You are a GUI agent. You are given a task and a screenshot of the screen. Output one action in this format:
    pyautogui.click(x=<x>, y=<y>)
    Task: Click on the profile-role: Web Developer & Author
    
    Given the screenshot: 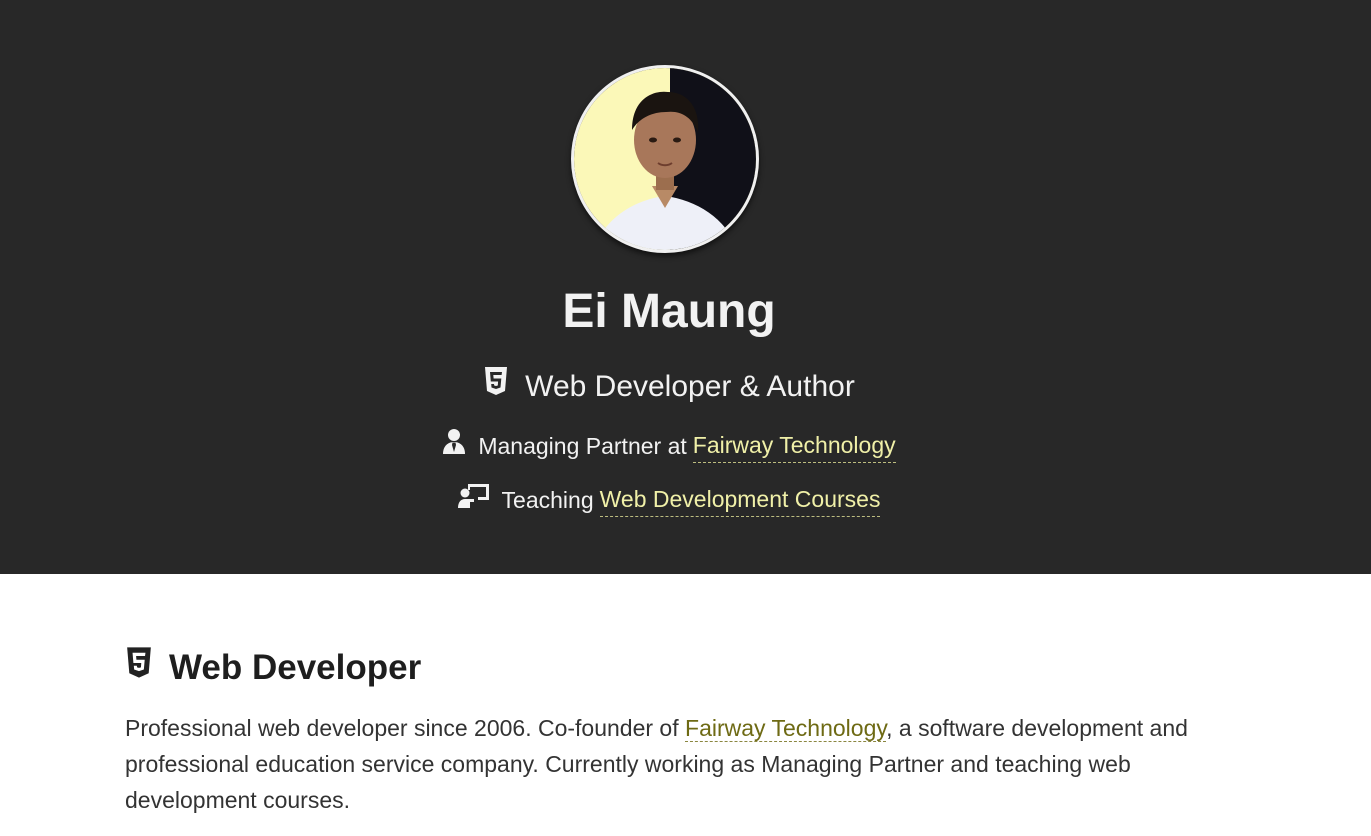 What is the action you would take?
    pyautogui.click(x=669, y=386)
    